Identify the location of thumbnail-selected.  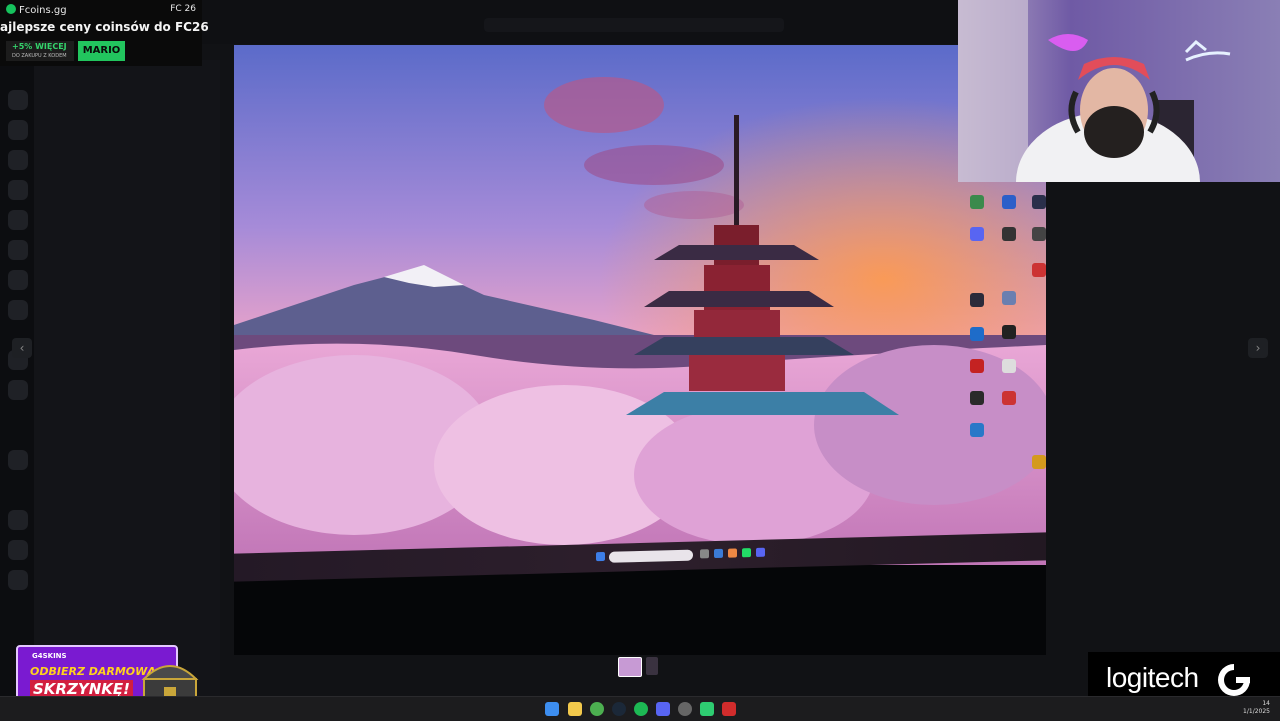
(630, 667).